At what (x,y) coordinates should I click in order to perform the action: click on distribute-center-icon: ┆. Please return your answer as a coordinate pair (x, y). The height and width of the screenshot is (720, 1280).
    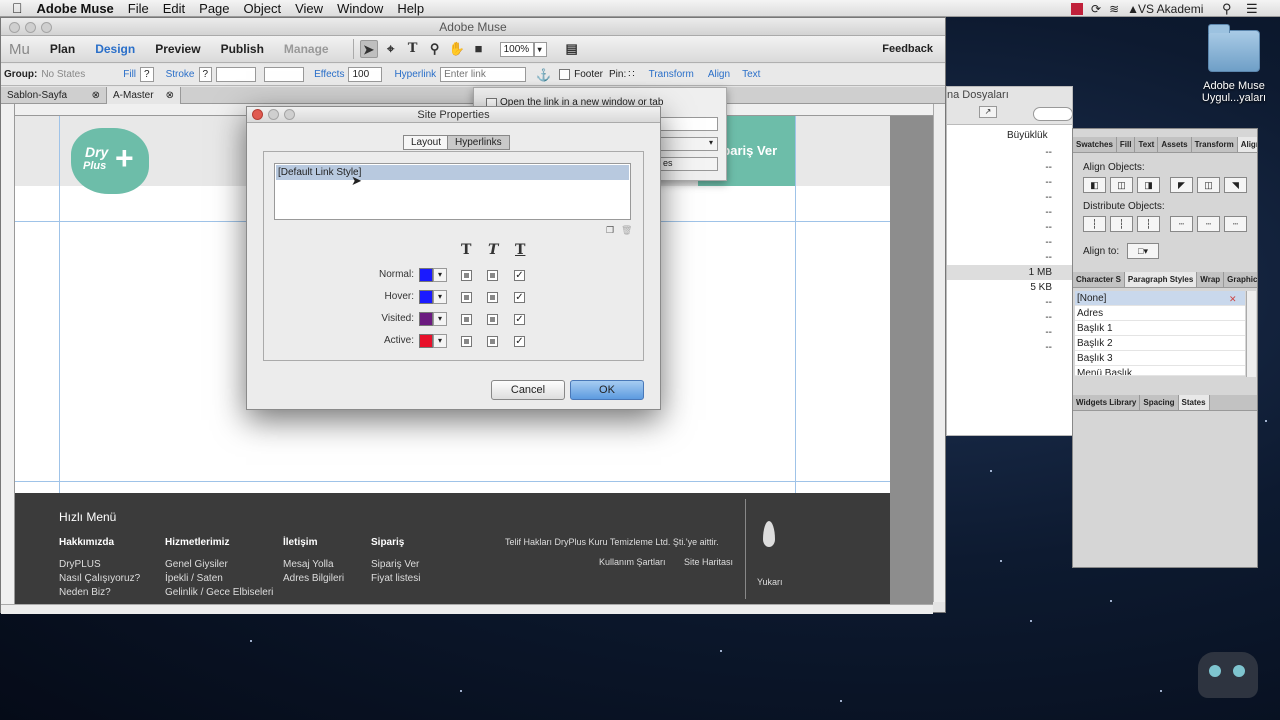
    Looking at the image, I should click on (1121, 224).